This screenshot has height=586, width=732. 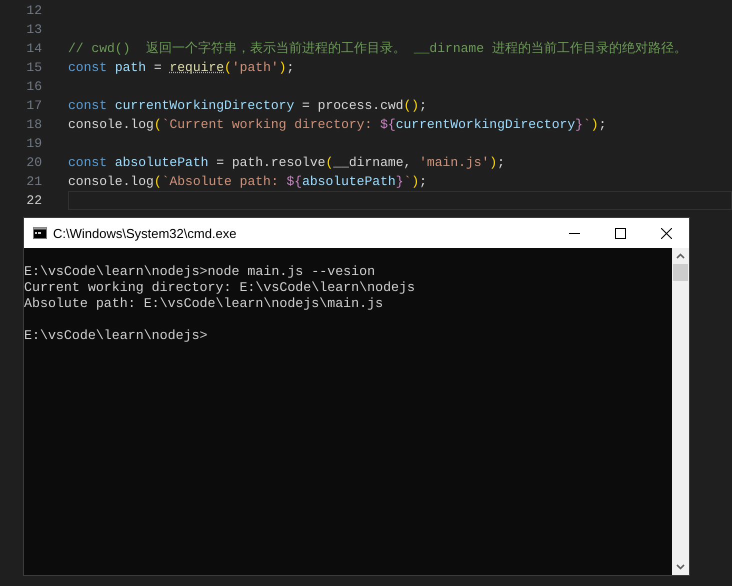 What do you see at coordinates (33, 86) in the screenshot?
I see `line-number: 16` at bounding box center [33, 86].